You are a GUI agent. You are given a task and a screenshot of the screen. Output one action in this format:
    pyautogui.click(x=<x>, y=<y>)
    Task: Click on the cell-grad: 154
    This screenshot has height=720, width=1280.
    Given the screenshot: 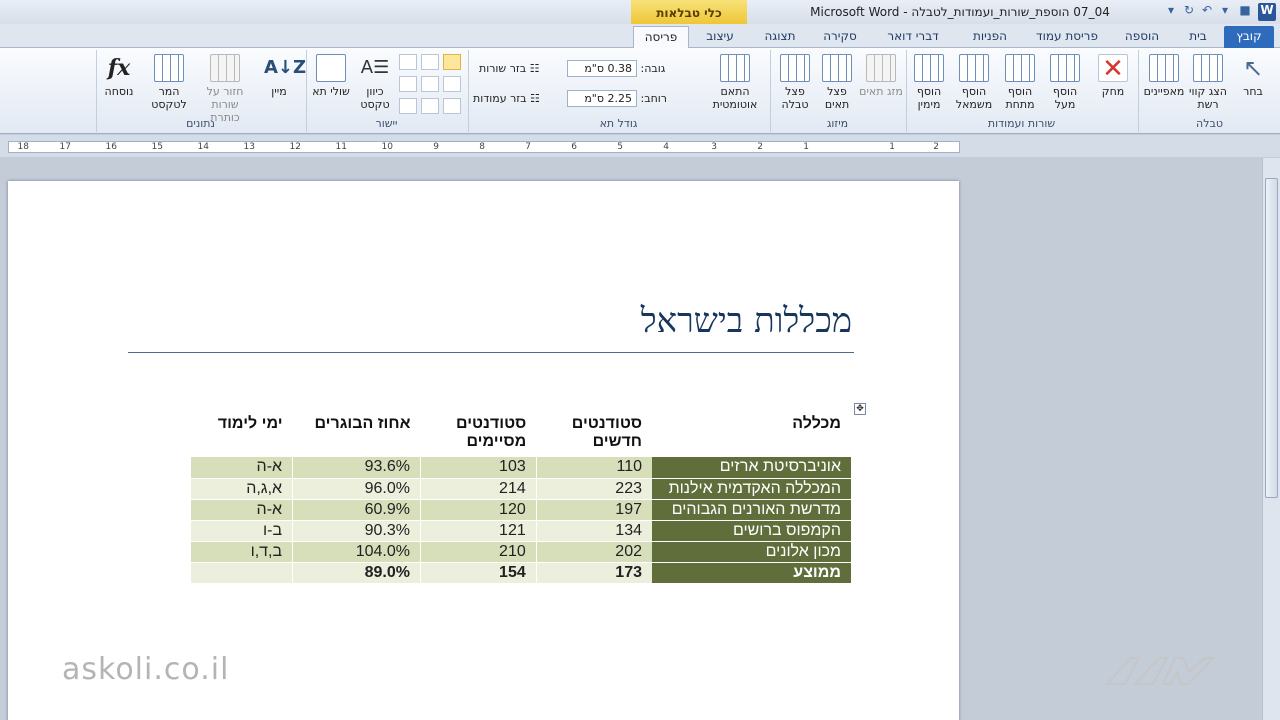 What is the action you would take?
    pyautogui.click(x=478, y=573)
    